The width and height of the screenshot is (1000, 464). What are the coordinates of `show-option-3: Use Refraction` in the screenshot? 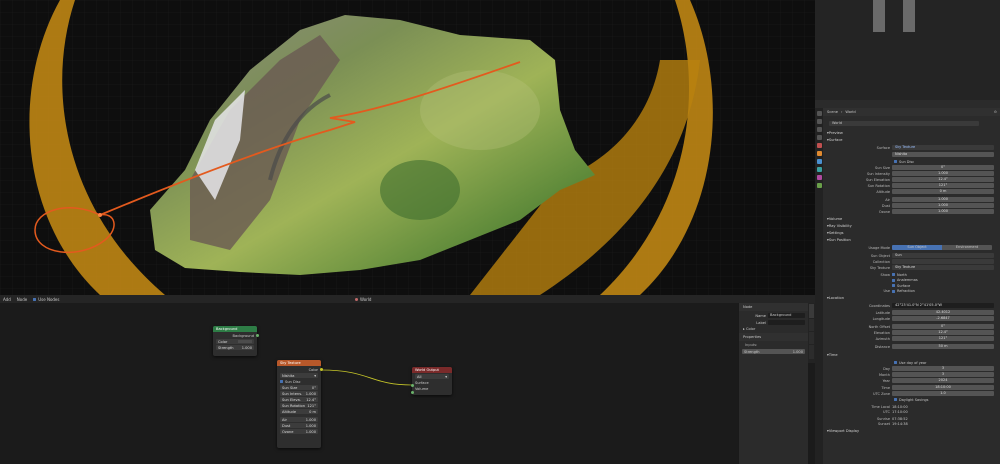 It's located at (907, 291).